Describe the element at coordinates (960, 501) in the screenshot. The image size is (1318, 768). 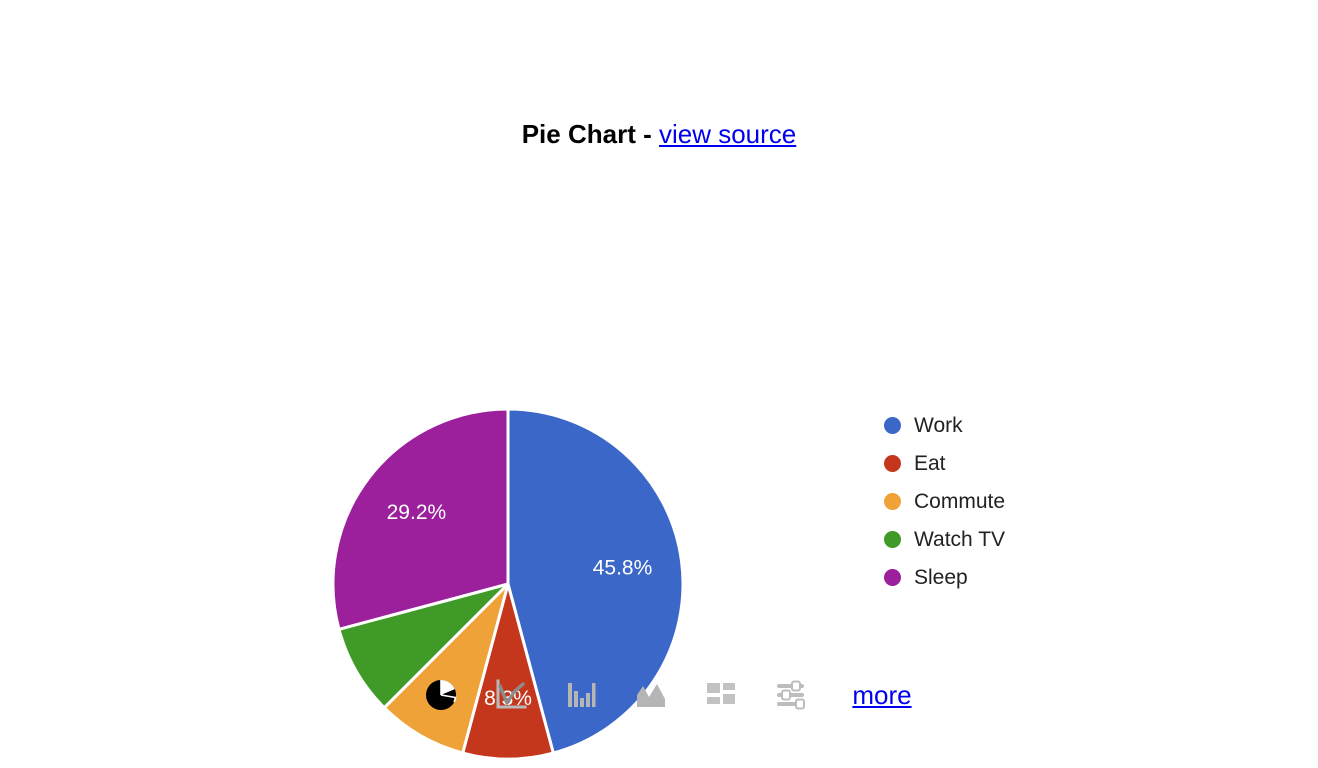
I see `legend-item-label: Commute` at that location.